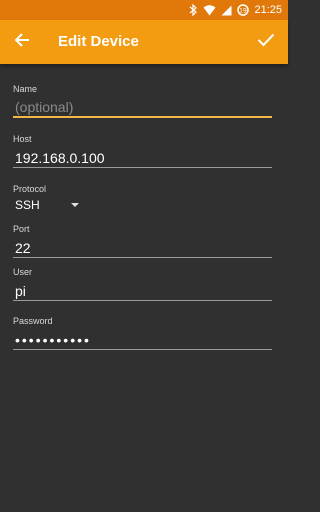  What do you see at coordinates (144, 10) in the screenshot?
I see `status-bar: 19 21:25` at bounding box center [144, 10].